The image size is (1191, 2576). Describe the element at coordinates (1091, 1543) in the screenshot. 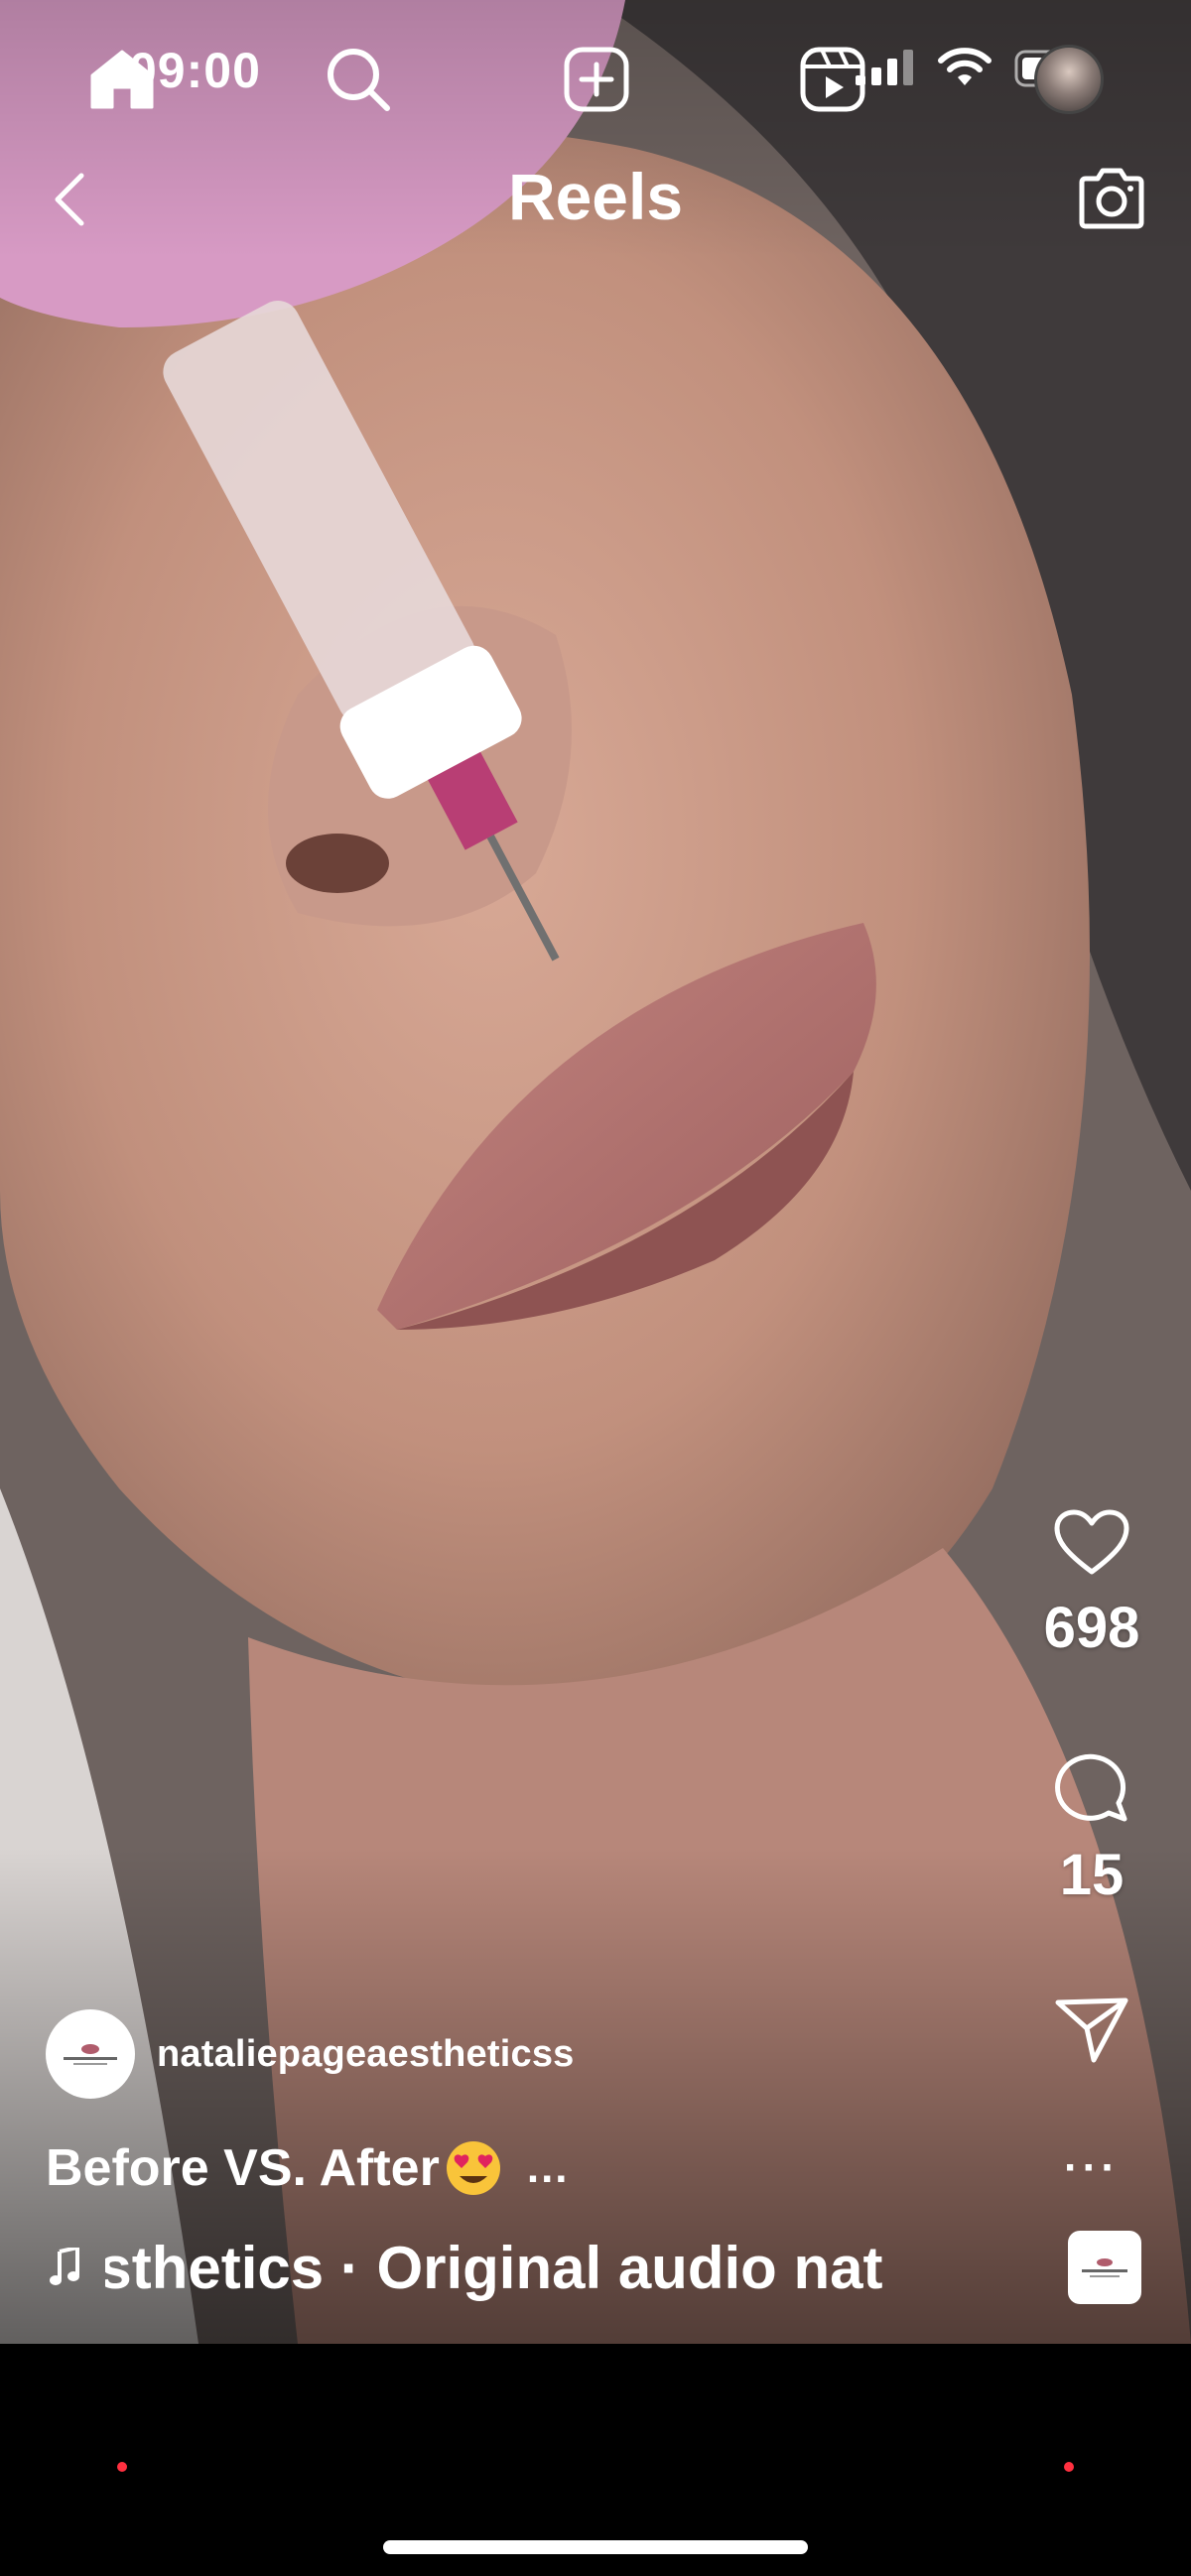

I see `heart-icon` at that location.